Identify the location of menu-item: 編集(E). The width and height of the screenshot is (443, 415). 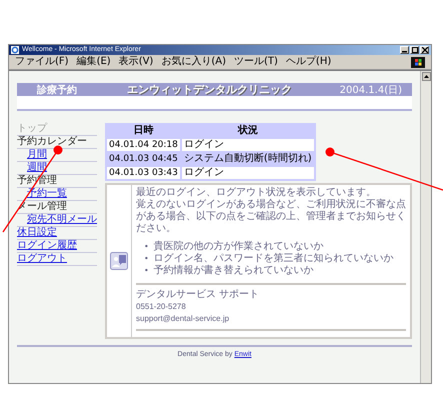
(93, 62).